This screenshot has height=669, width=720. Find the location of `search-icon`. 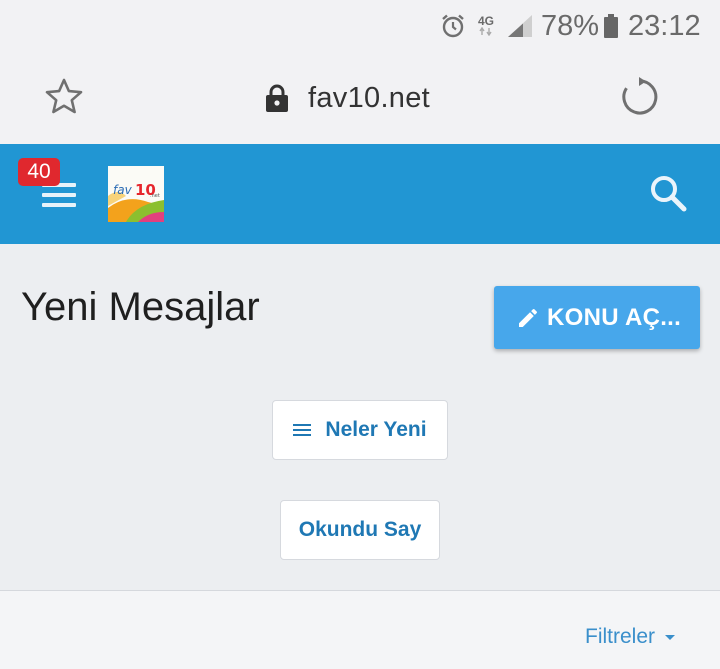

search-icon is located at coordinates (669, 194).